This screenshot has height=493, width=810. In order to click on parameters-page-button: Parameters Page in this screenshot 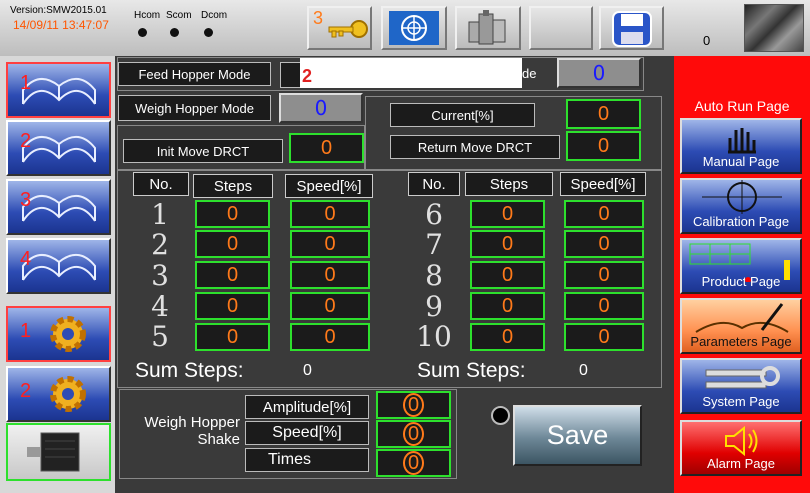, I will do `click(741, 326)`.